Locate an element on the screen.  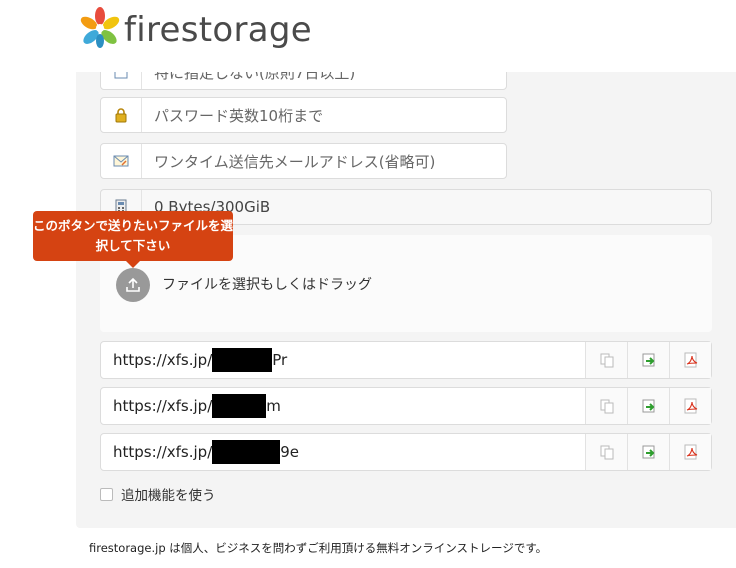
password-placeholder: パスワード英数10桁まで is located at coordinates (239, 115).